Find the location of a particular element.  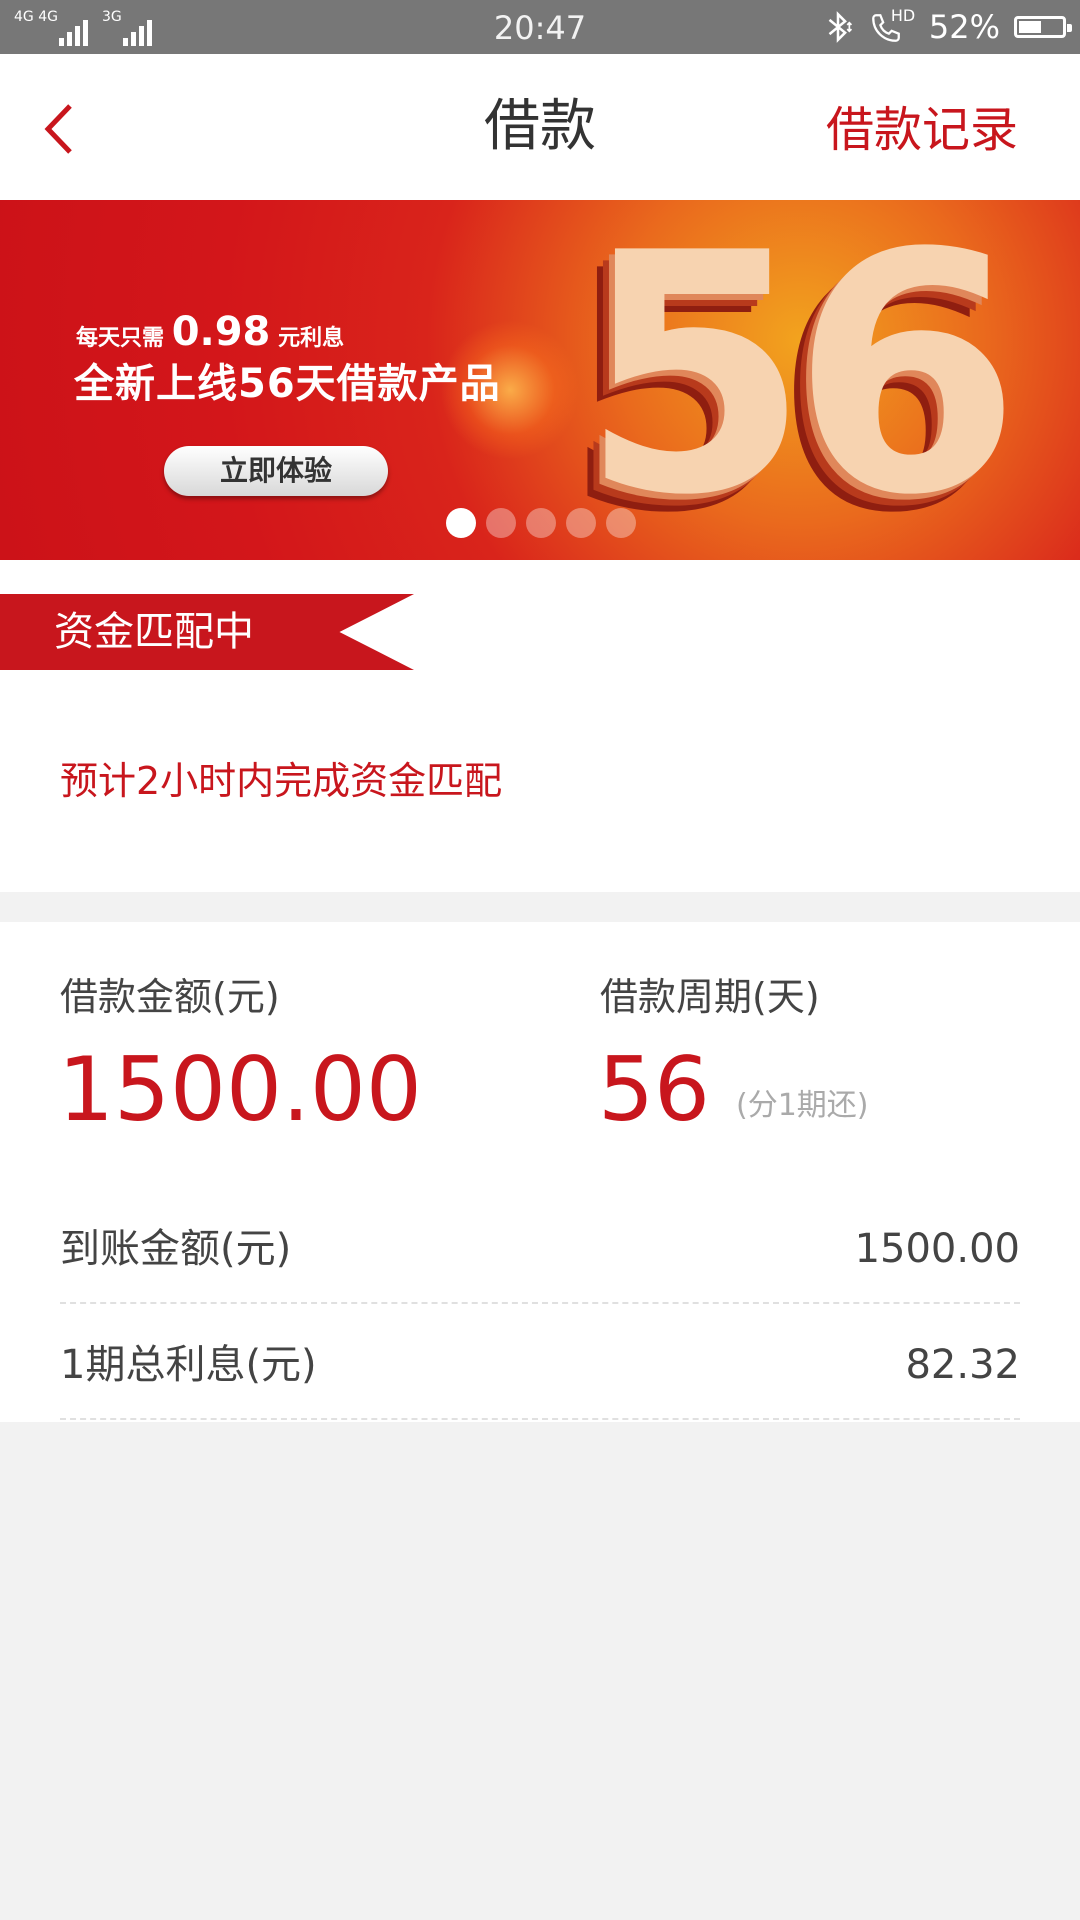

banner-line1: 每天只需 0.98 元利息 is located at coordinates (210, 335).